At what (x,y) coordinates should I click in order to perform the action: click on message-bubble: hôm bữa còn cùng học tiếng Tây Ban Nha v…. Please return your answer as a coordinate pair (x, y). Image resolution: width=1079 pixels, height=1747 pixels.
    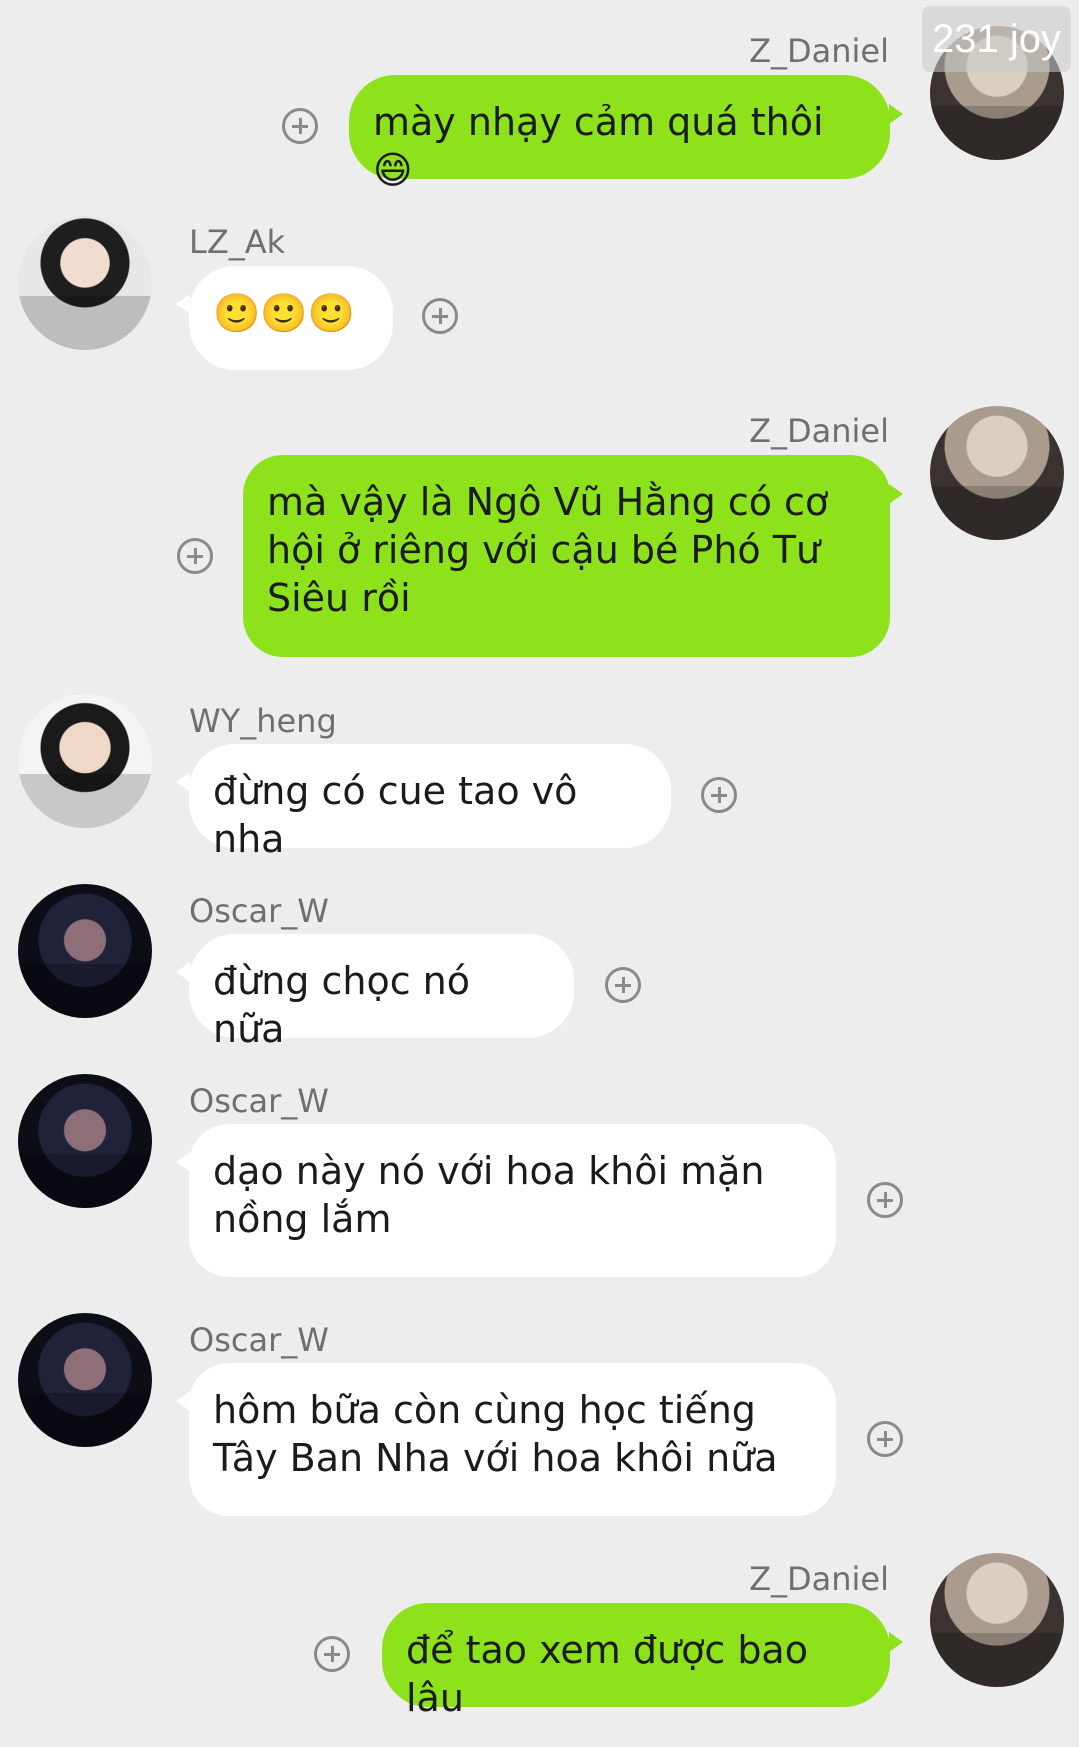
    Looking at the image, I should click on (512, 1439).